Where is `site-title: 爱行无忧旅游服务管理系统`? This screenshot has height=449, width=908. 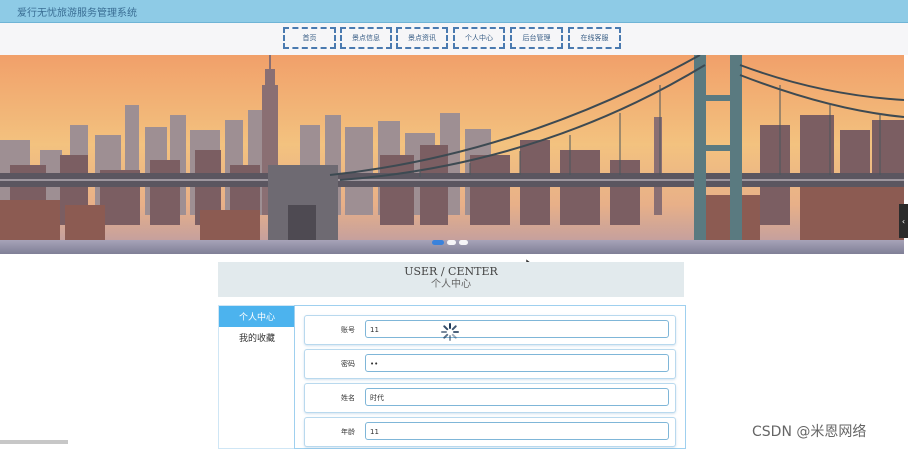
site-title: 爱行无忧旅游服务管理系统 is located at coordinates (77, 13).